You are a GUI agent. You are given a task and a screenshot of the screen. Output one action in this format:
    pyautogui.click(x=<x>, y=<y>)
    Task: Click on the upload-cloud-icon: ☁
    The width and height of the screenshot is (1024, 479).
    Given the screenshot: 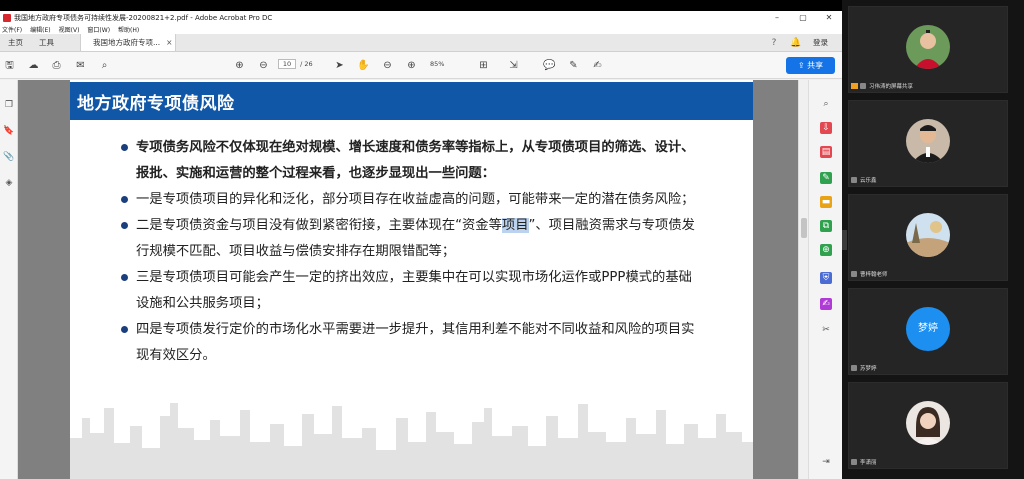 What is the action you would take?
    pyautogui.click(x=33, y=65)
    